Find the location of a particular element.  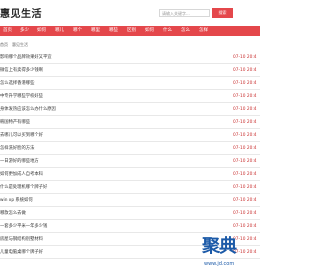

list-item-title: 影响哪个品牌效果好又平宜 is located at coordinates (26, 57).